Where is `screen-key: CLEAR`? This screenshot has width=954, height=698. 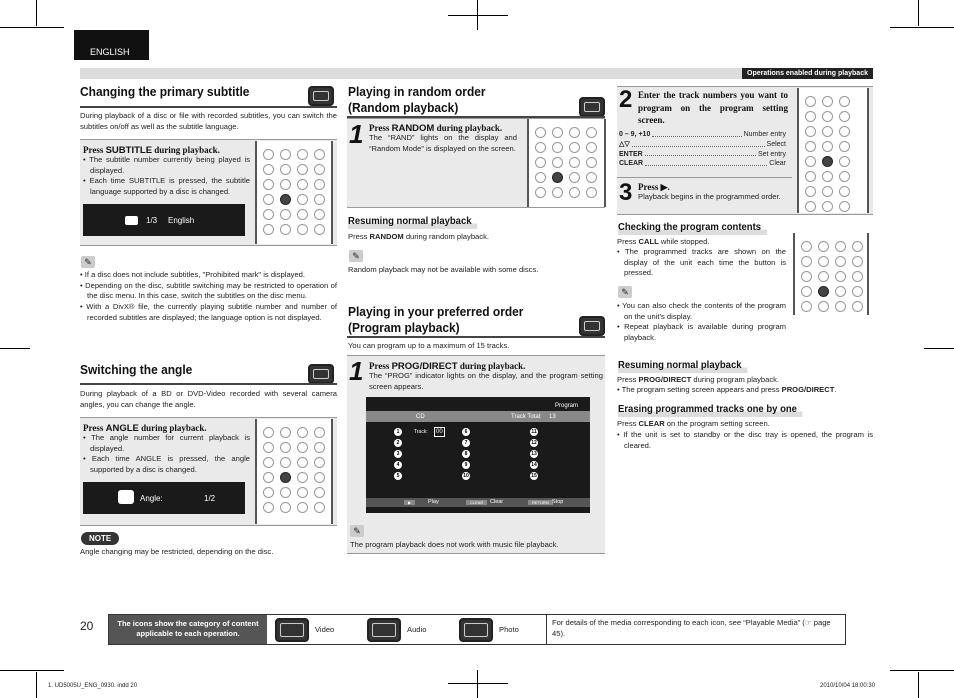
screen-key: CLEAR is located at coordinates (477, 502).